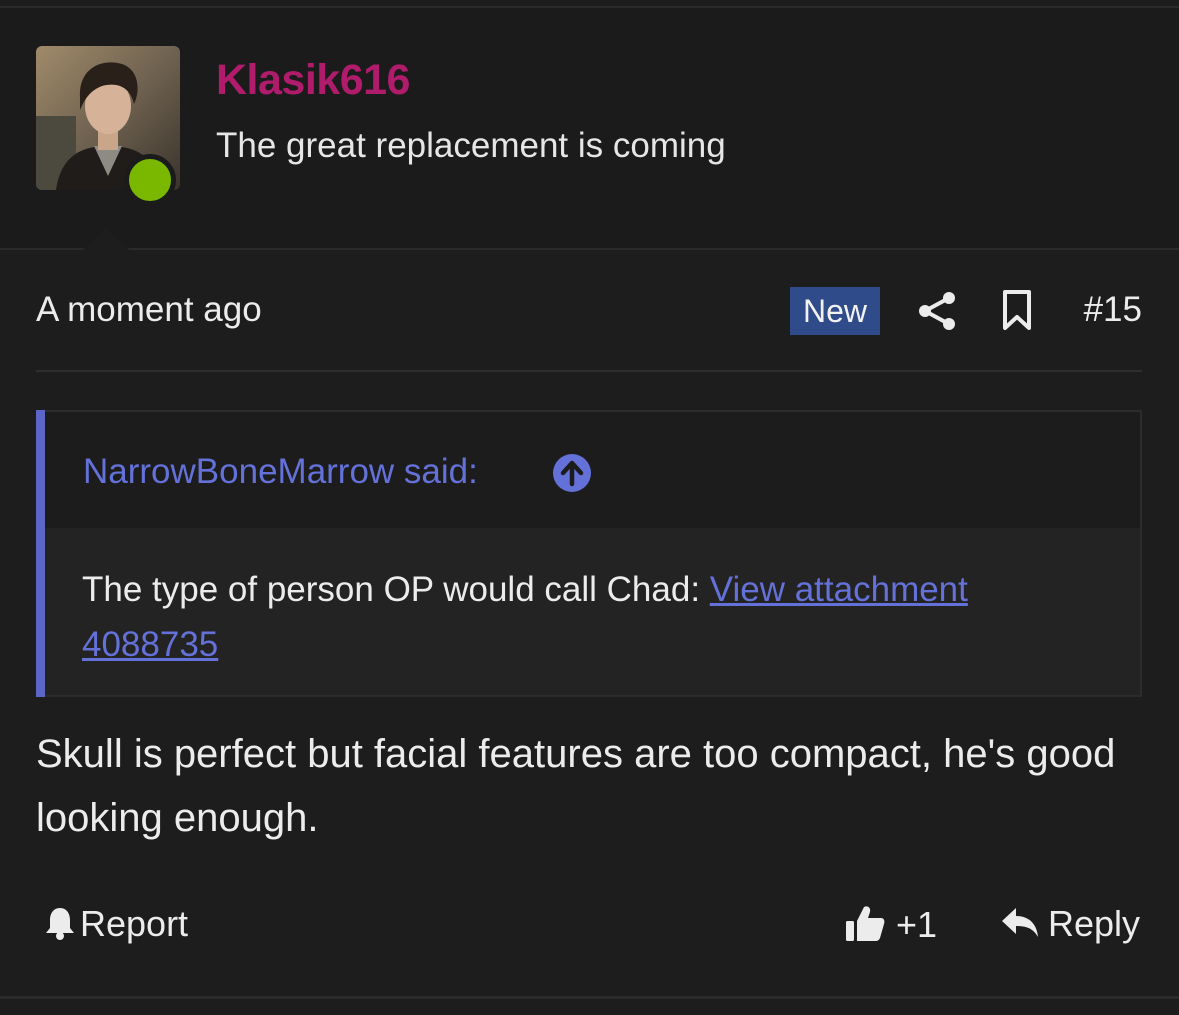 The height and width of the screenshot is (1015, 1179). I want to click on username: Klasik616, so click(313, 80).